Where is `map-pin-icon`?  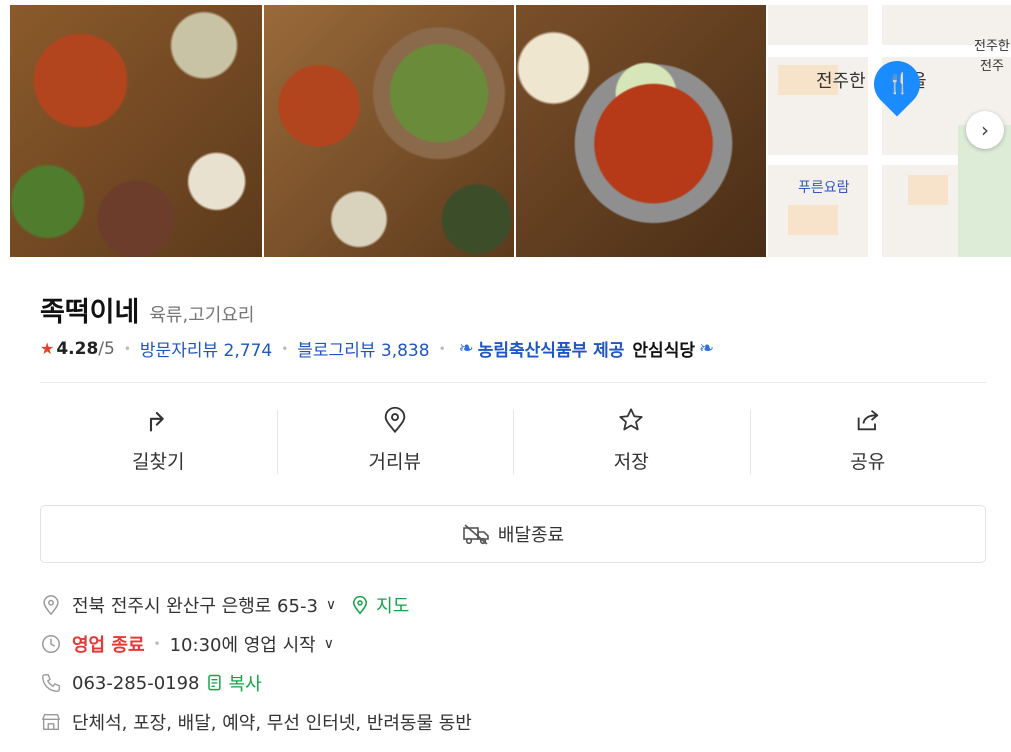 map-pin-icon is located at coordinates (360, 605).